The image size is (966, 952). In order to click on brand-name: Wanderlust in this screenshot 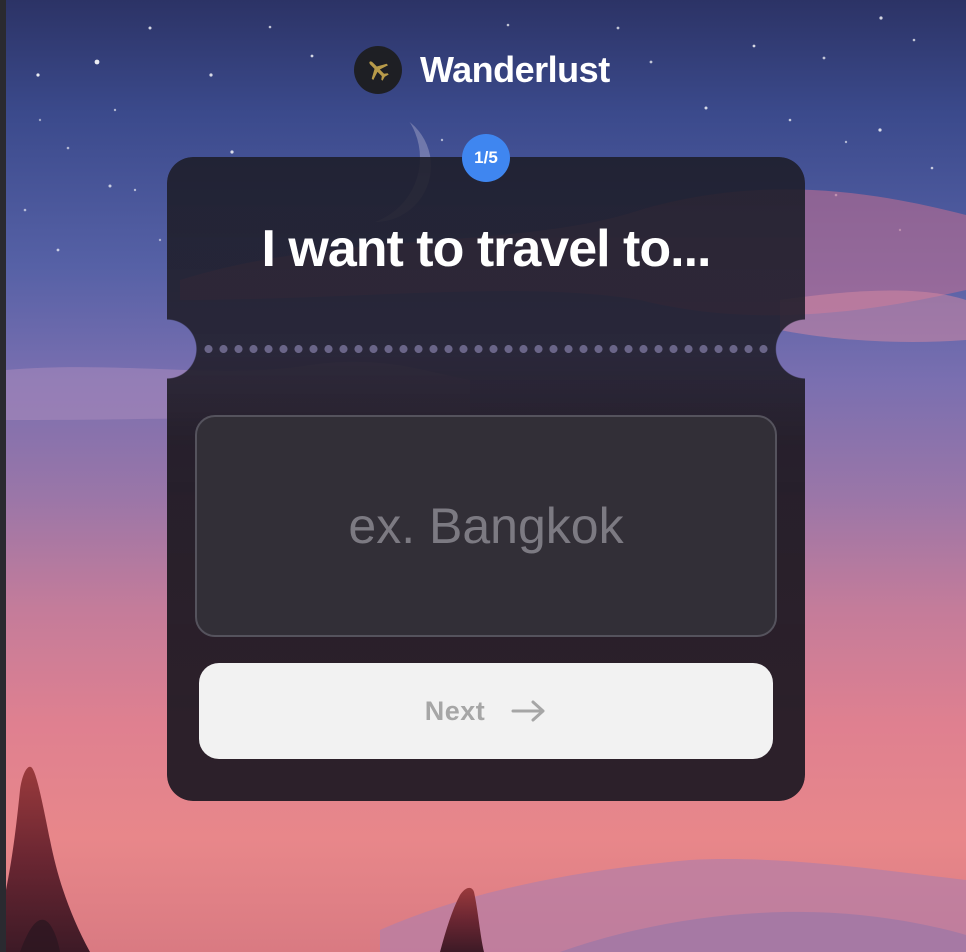, I will do `click(515, 69)`.